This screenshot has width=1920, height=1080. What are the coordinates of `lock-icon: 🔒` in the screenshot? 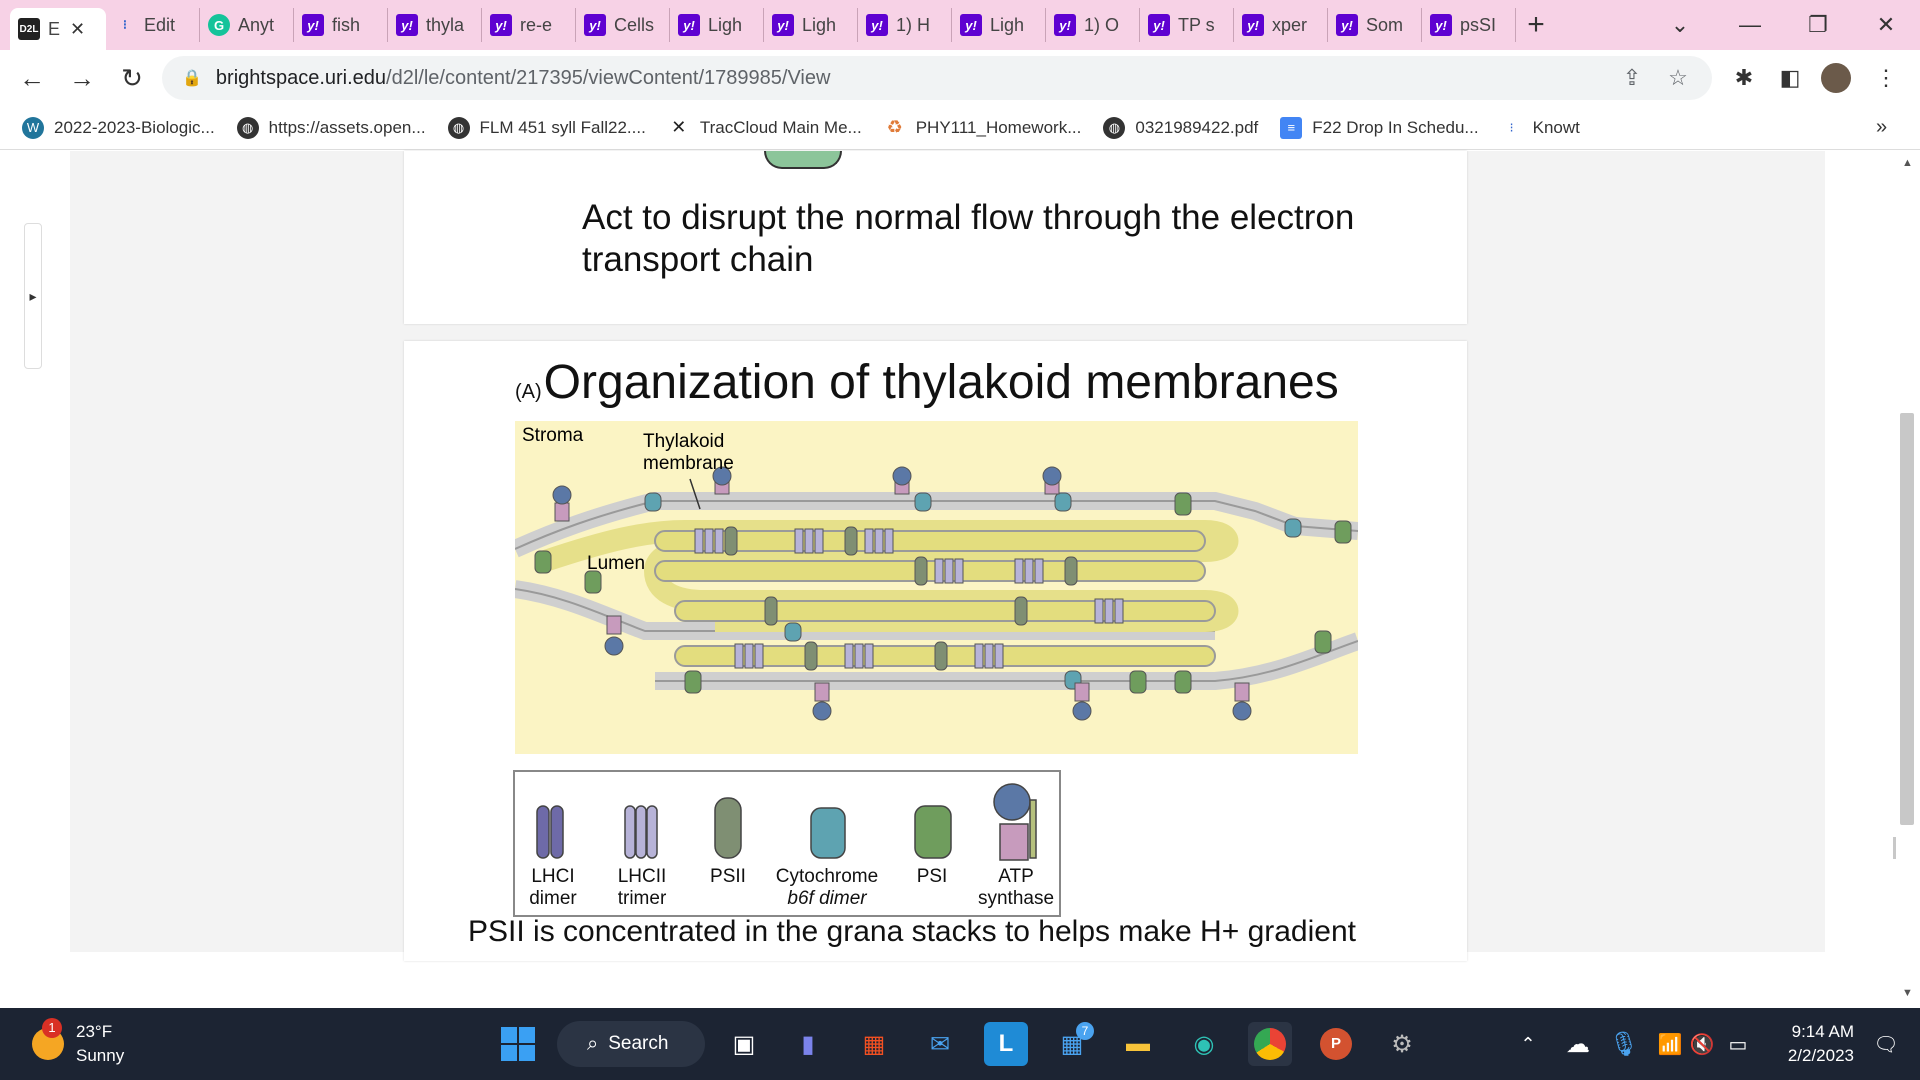 It's located at (192, 78).